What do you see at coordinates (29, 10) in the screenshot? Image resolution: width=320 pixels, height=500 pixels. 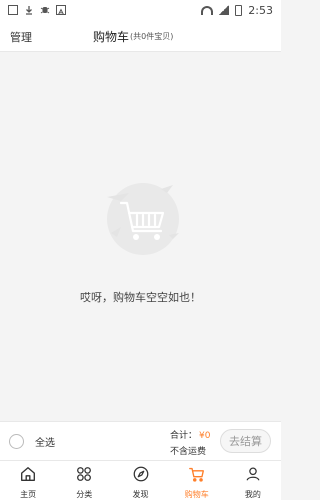 I see `download-icon` at bounding box center [29, 10].